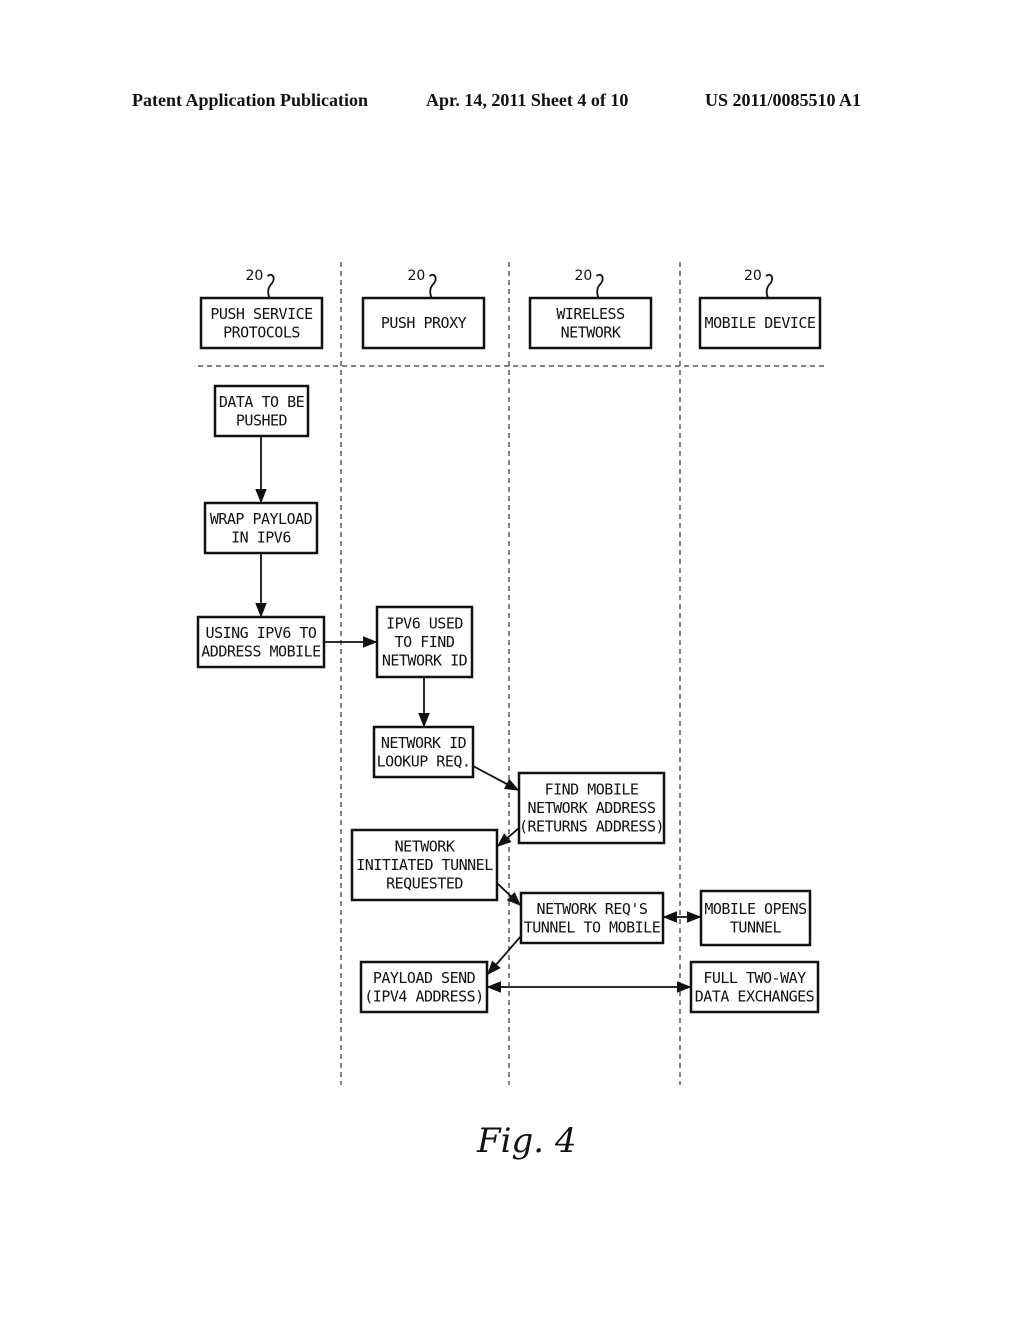  What do you see at coordinates (425, 847) in the screenshot?
I see `node-network-initiated-tunnel-label-line: NETWORK` at bounding box center [425, 847].